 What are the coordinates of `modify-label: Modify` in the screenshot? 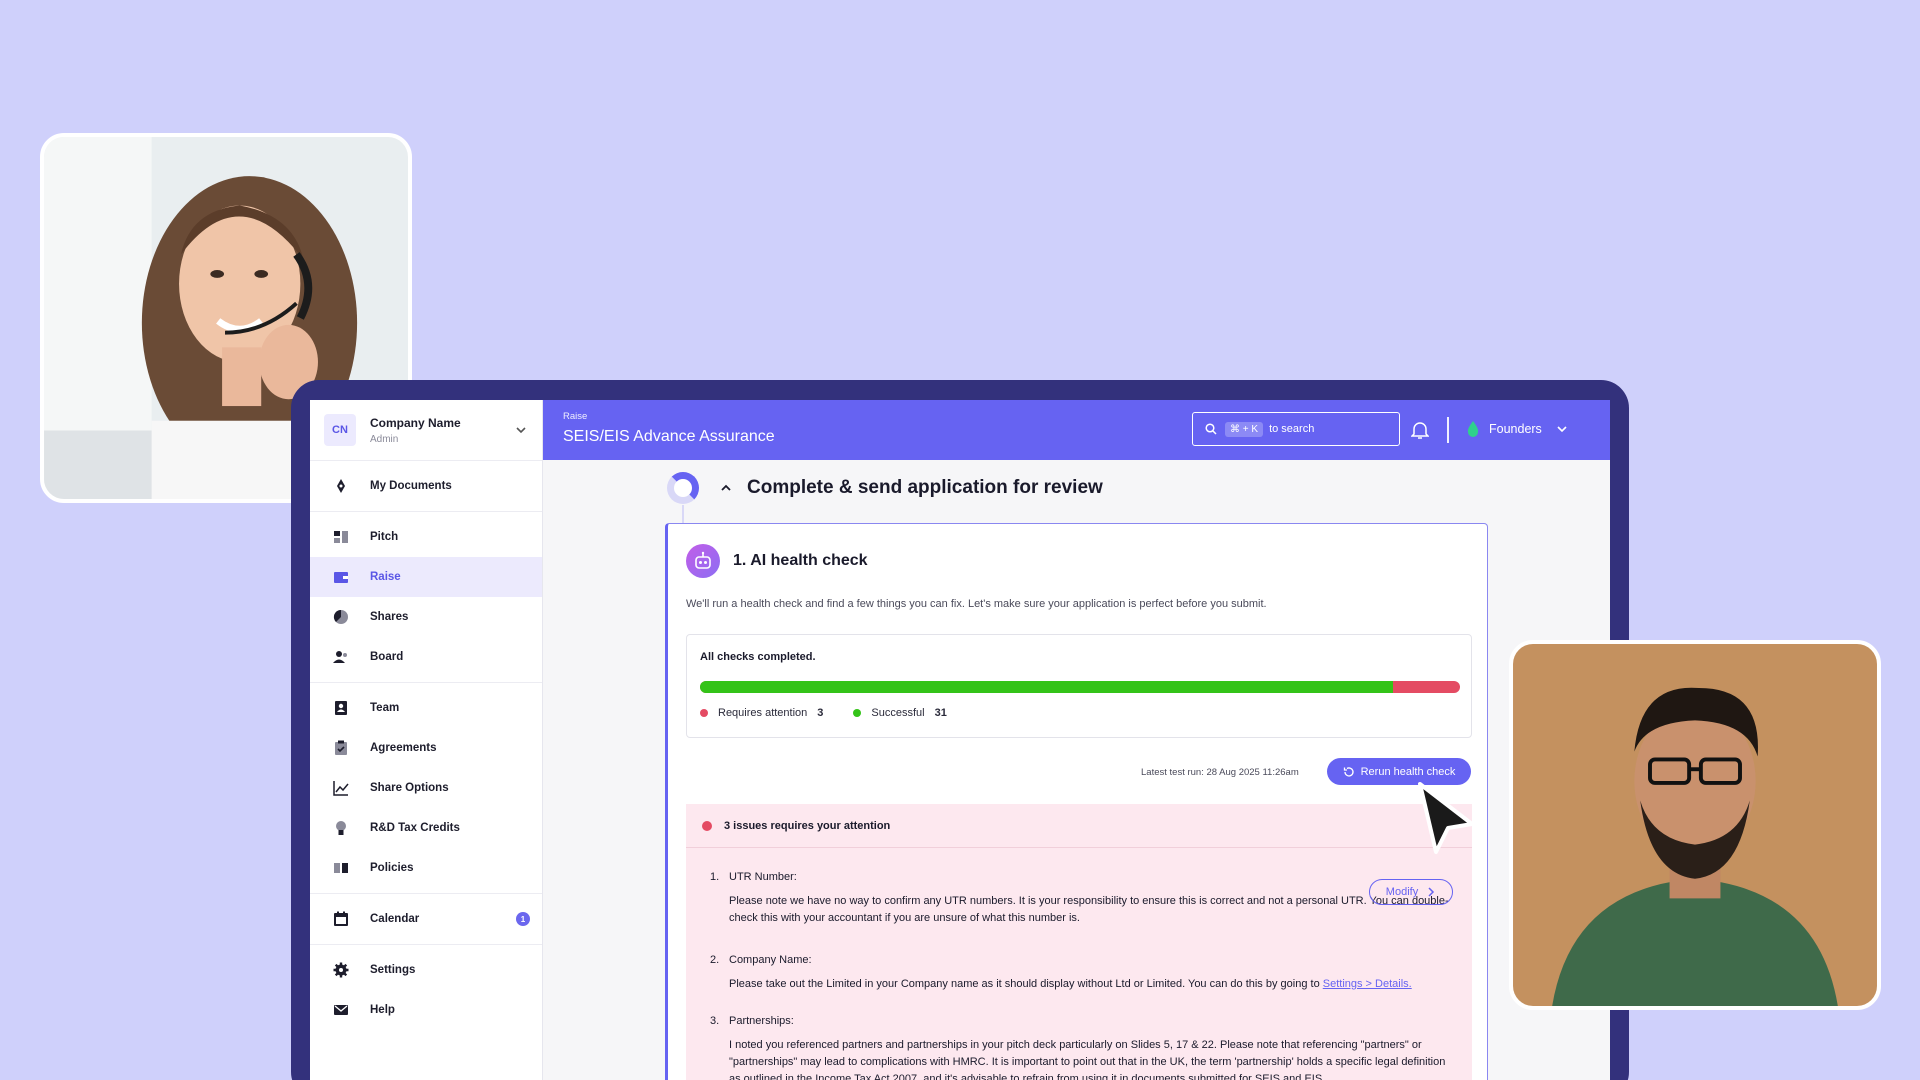 It's located at (1402, 892).